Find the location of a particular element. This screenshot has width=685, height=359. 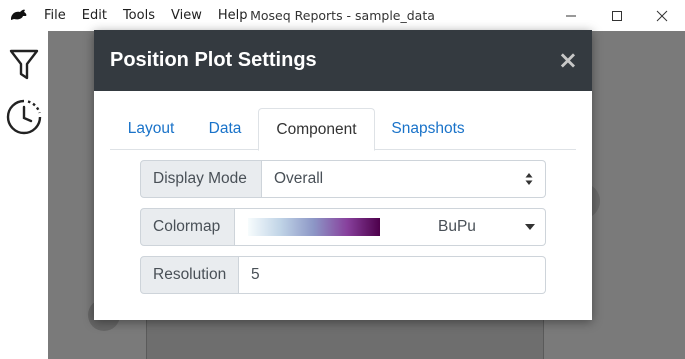

background-panel is located at coordinates (345, 339).